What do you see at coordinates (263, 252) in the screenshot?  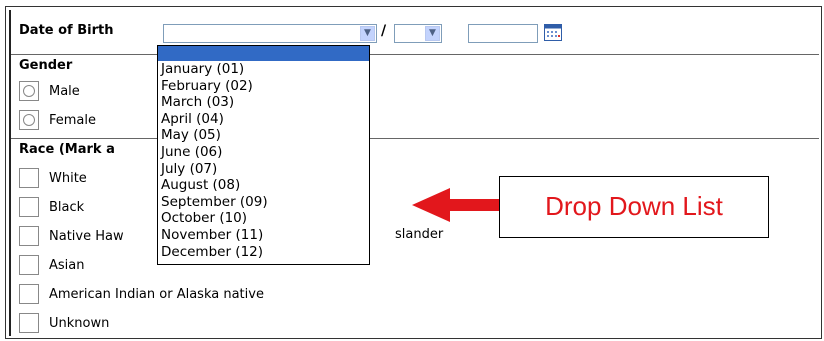 I see `month-option: December (12)` at bounding box center [263, 252].